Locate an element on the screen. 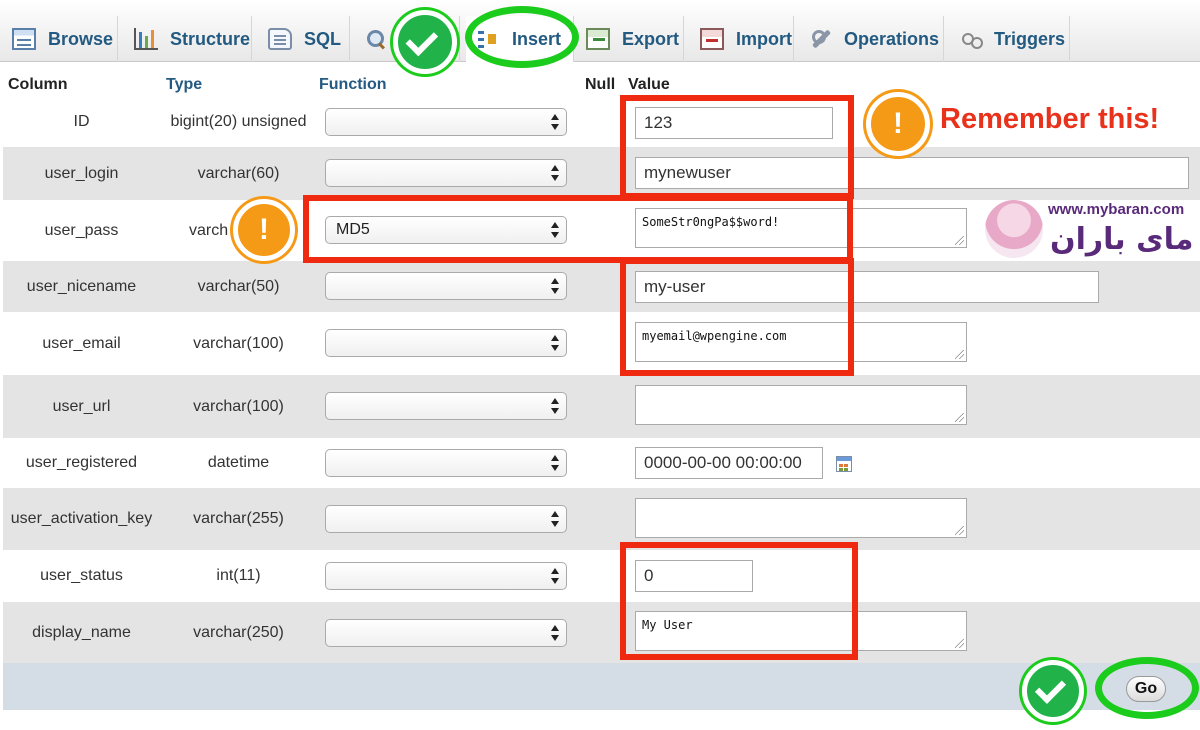 This screenshot has height=730, width=1200. highlight-box-user-pass is located at coordinates (578, 229).